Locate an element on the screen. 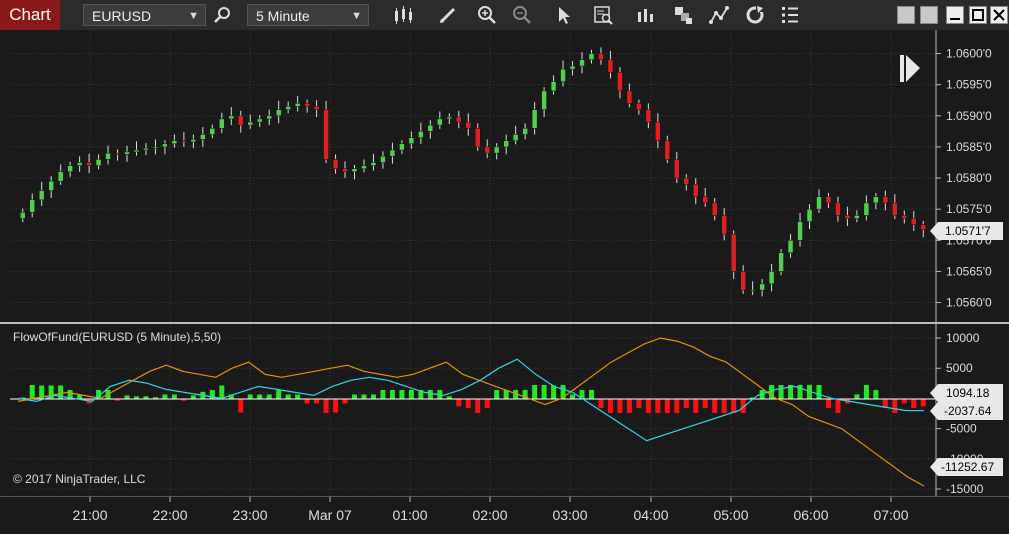 Image resolution: width=1009 pixels, height=534 pixels. indicator-tick-label: -5000 is located at coordinates (961, 429).